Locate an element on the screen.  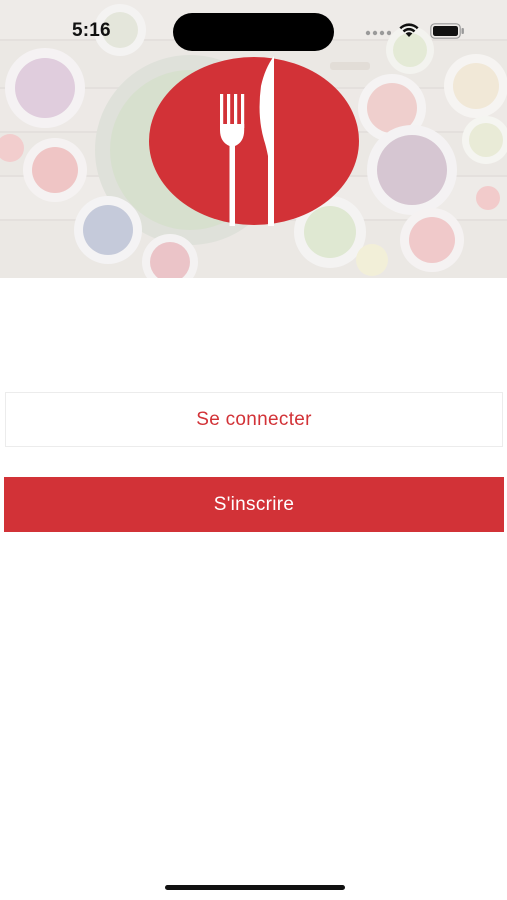
fork-knife-logo-icon is located at coordinates (254, 141).